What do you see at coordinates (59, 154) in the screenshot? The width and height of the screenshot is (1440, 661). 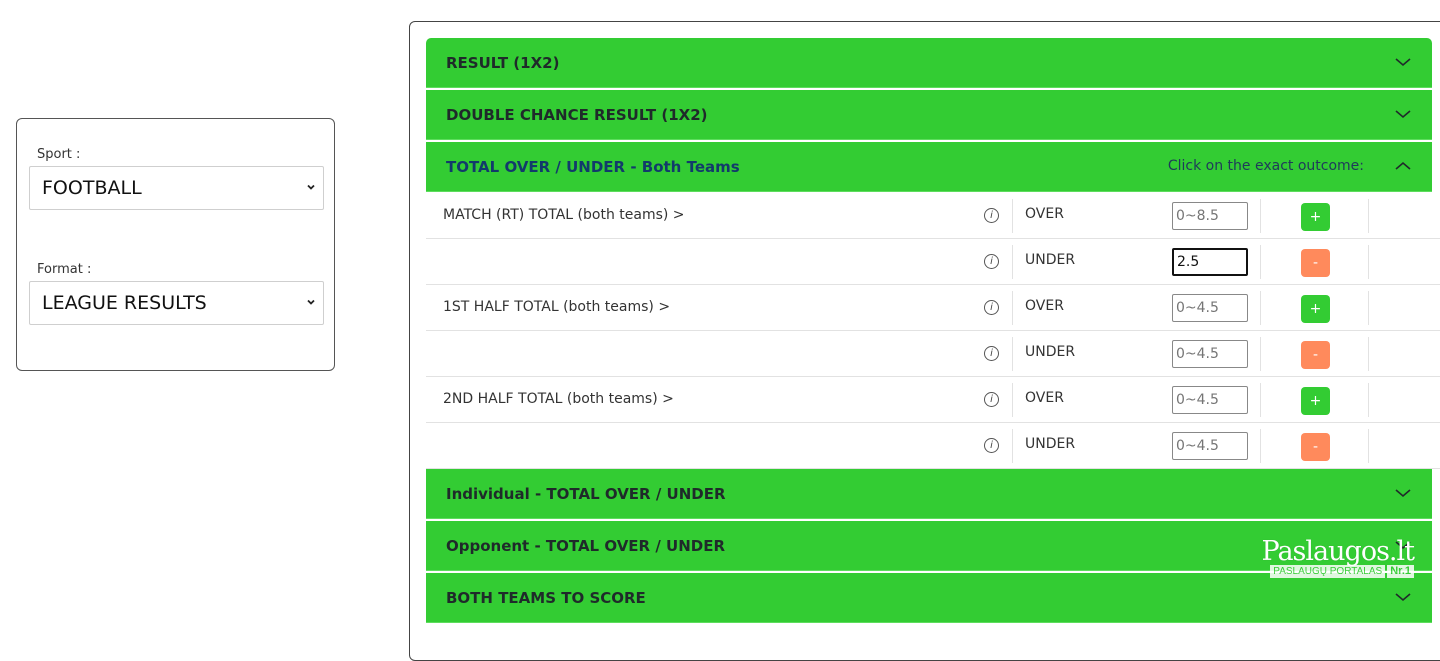 I see `sport-label: Sport :` at bounding box center [59, 154].